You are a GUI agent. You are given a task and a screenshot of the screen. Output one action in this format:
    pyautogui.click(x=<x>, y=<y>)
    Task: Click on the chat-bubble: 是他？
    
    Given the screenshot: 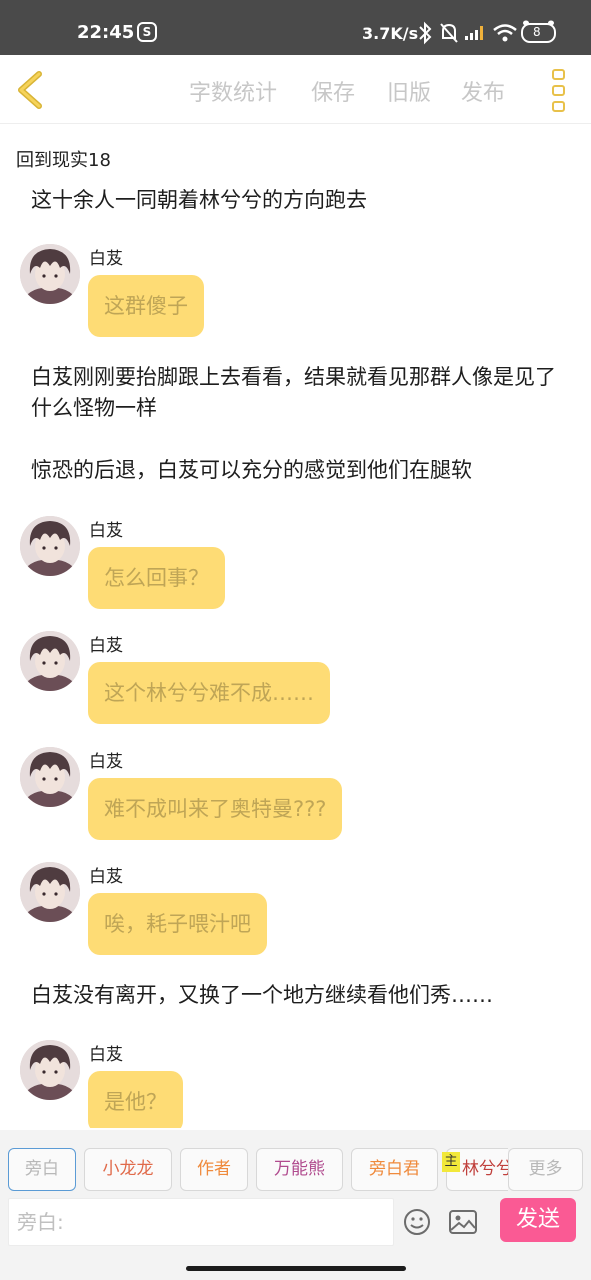 What is the action you would take?
    pyautogui.click(x=135, y=1099)
    